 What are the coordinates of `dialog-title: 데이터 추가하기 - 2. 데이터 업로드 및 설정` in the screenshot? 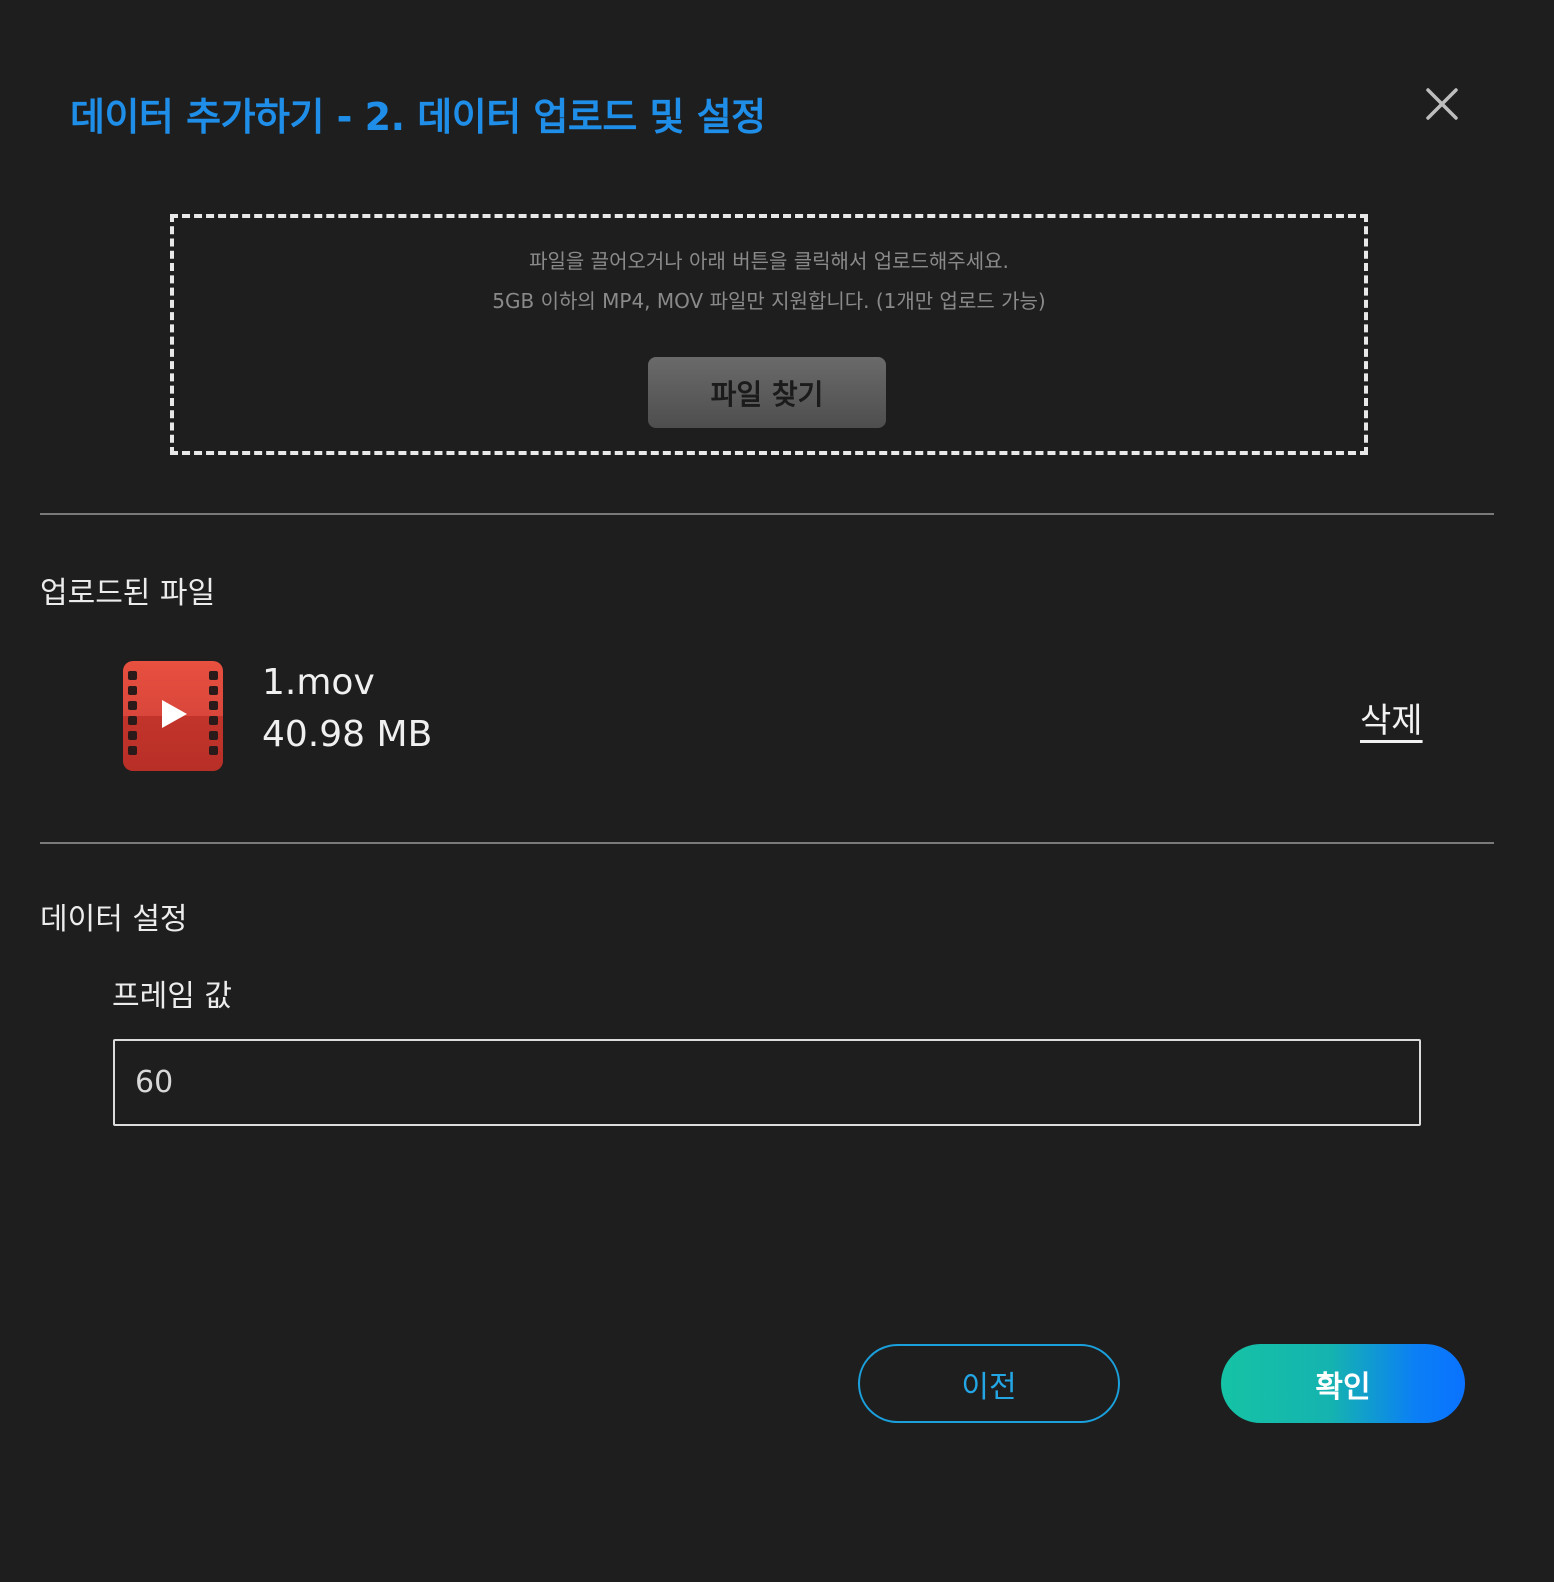 It's located at (418, 117).